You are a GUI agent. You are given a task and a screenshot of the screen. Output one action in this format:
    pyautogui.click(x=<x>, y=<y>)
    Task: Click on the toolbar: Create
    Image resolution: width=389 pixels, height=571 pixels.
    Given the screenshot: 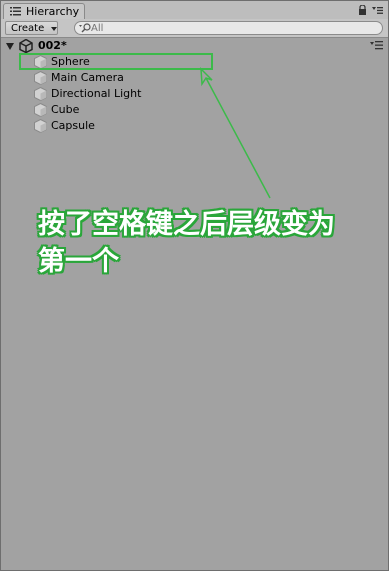 What is the action you would take?
    pyautogui.click(x=194, y=28)
    